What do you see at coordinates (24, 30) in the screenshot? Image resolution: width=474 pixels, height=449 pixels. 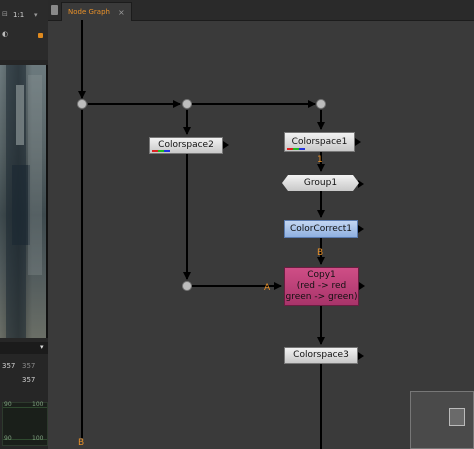 I see `viewer-toolbar: ⊟ 1:1 ▾ ◐` at bounding box center [24, 30].